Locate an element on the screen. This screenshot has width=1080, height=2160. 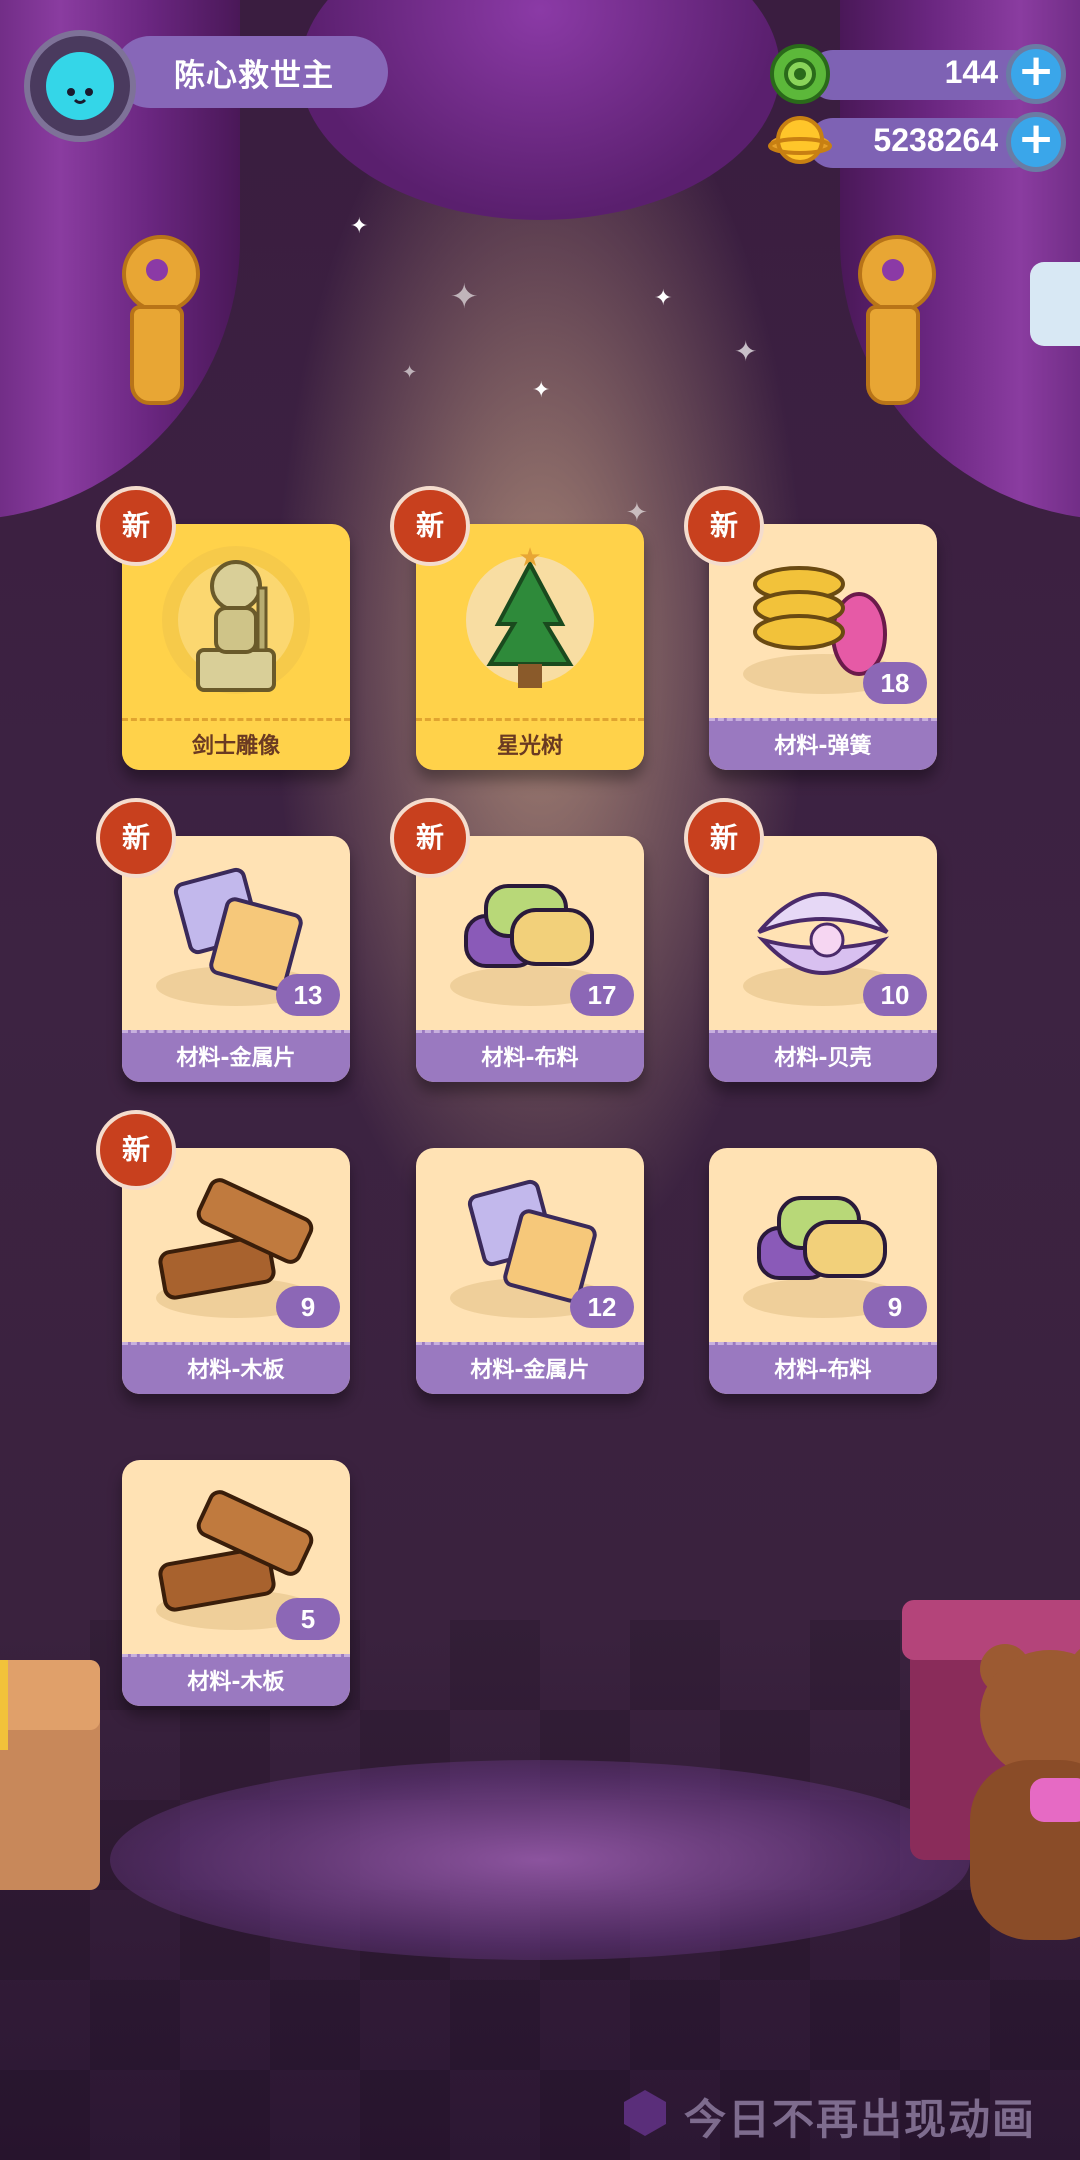
reward-card-label: 材料-弹簧 is located at coordinates (823, 744).